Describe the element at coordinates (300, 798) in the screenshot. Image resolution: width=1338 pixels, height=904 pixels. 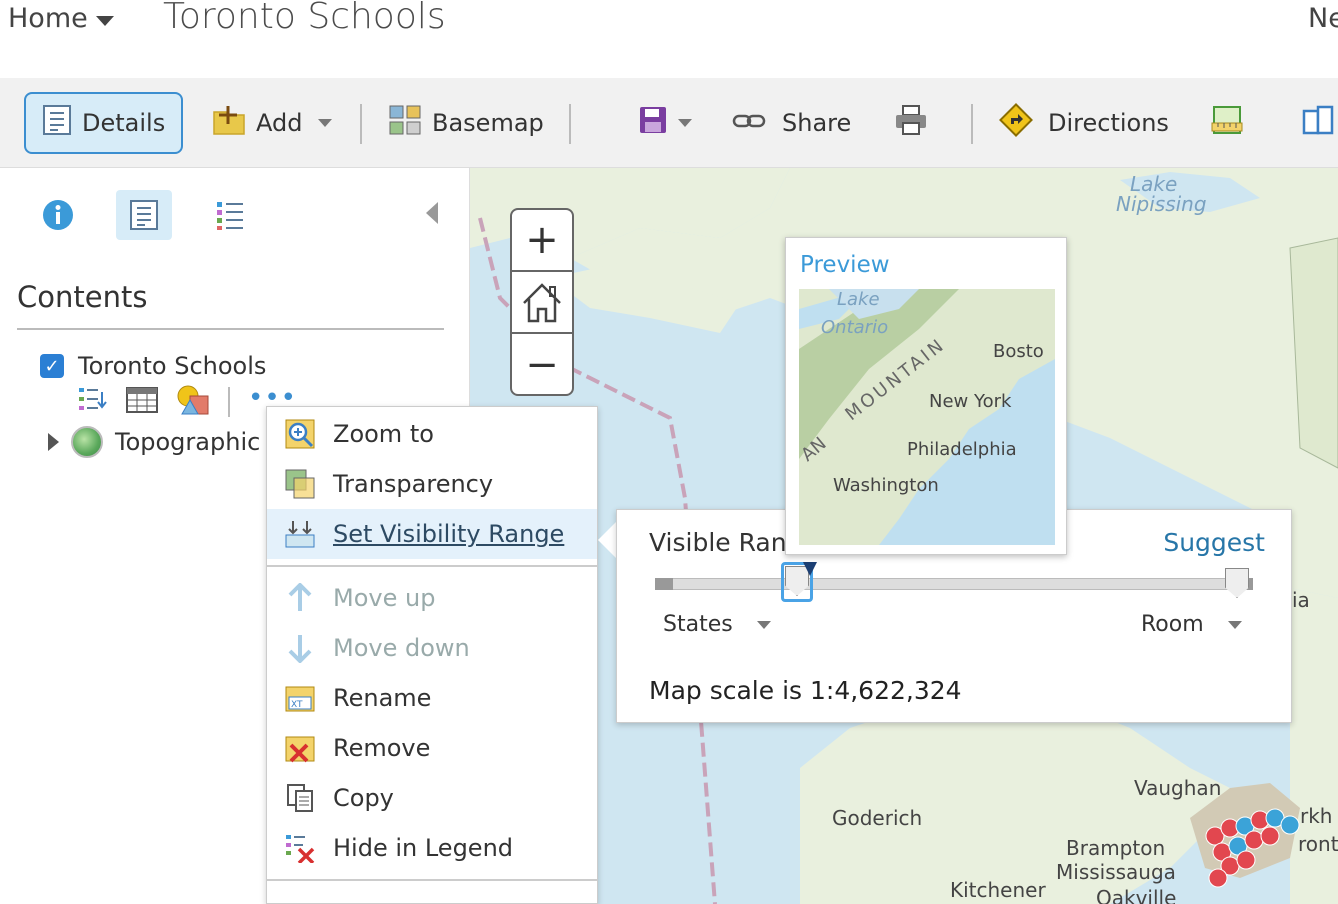
I see `copy-icon` at that location.